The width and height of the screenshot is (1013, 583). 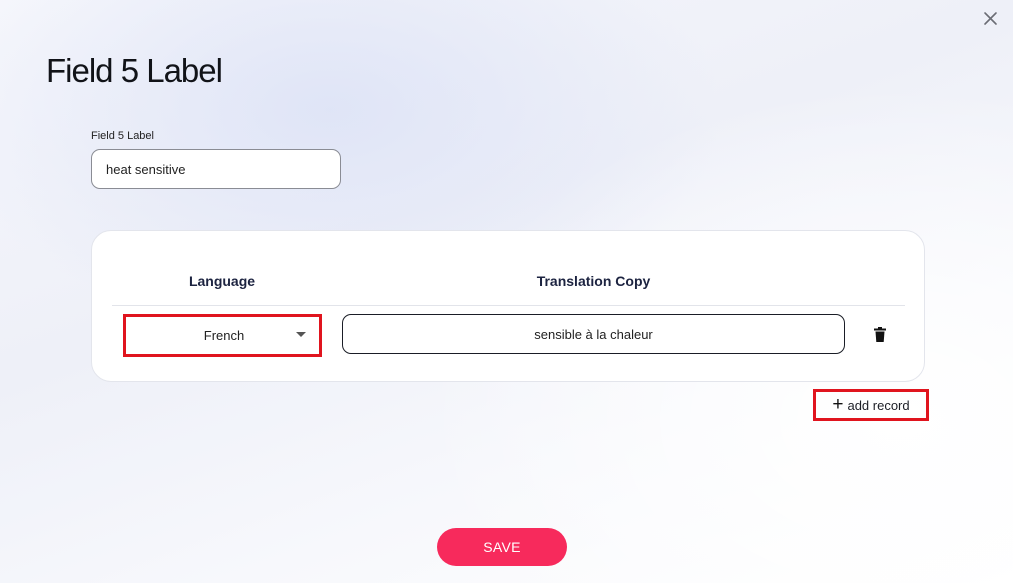 I want to click on trash-icon, so click(x=880, y=334).